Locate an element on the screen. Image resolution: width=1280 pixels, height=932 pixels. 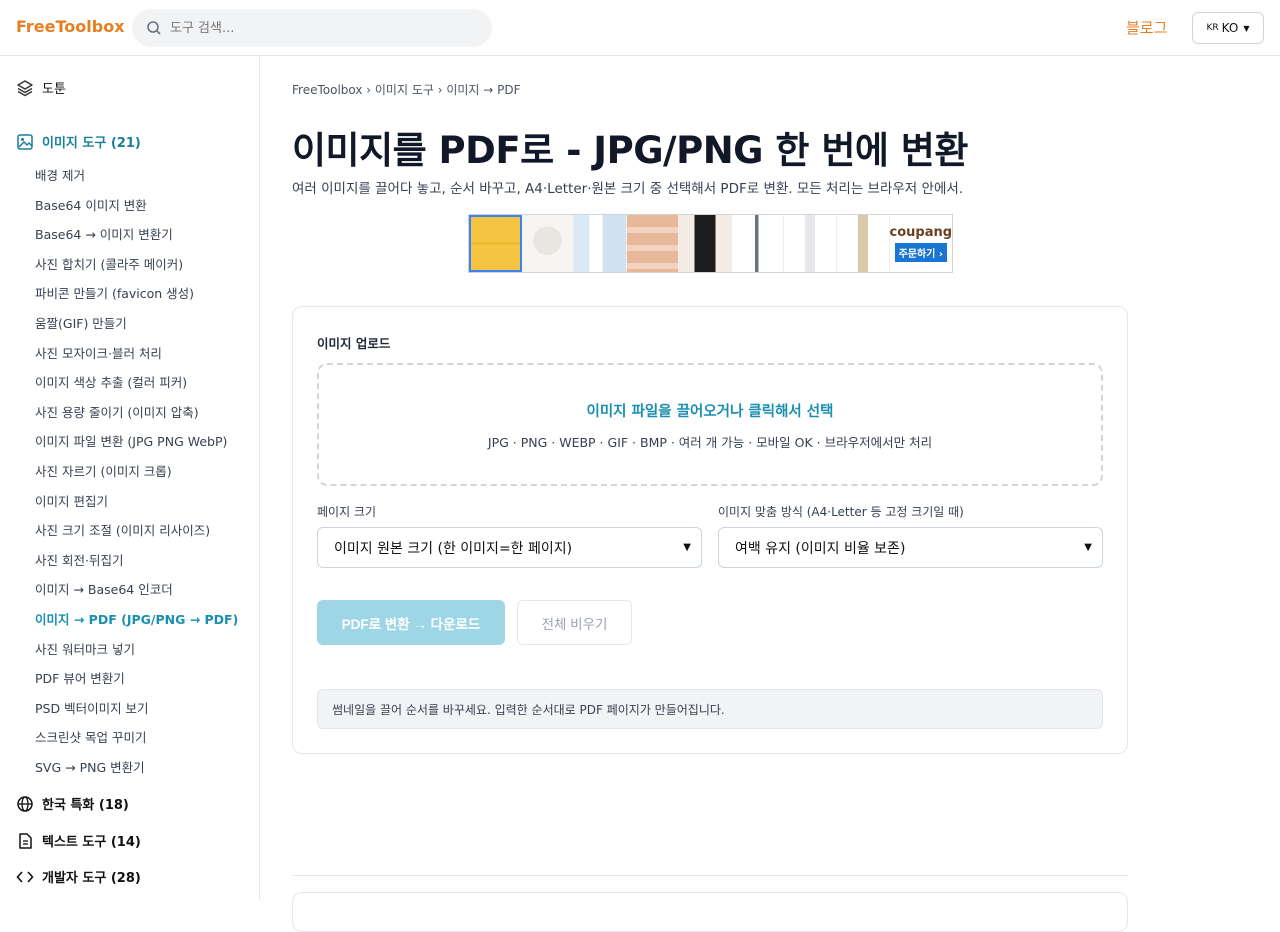
page-title: 이미지를 PDF로 - JPG/PNG 한 번에 변환 is located at coordinates (630, 150).